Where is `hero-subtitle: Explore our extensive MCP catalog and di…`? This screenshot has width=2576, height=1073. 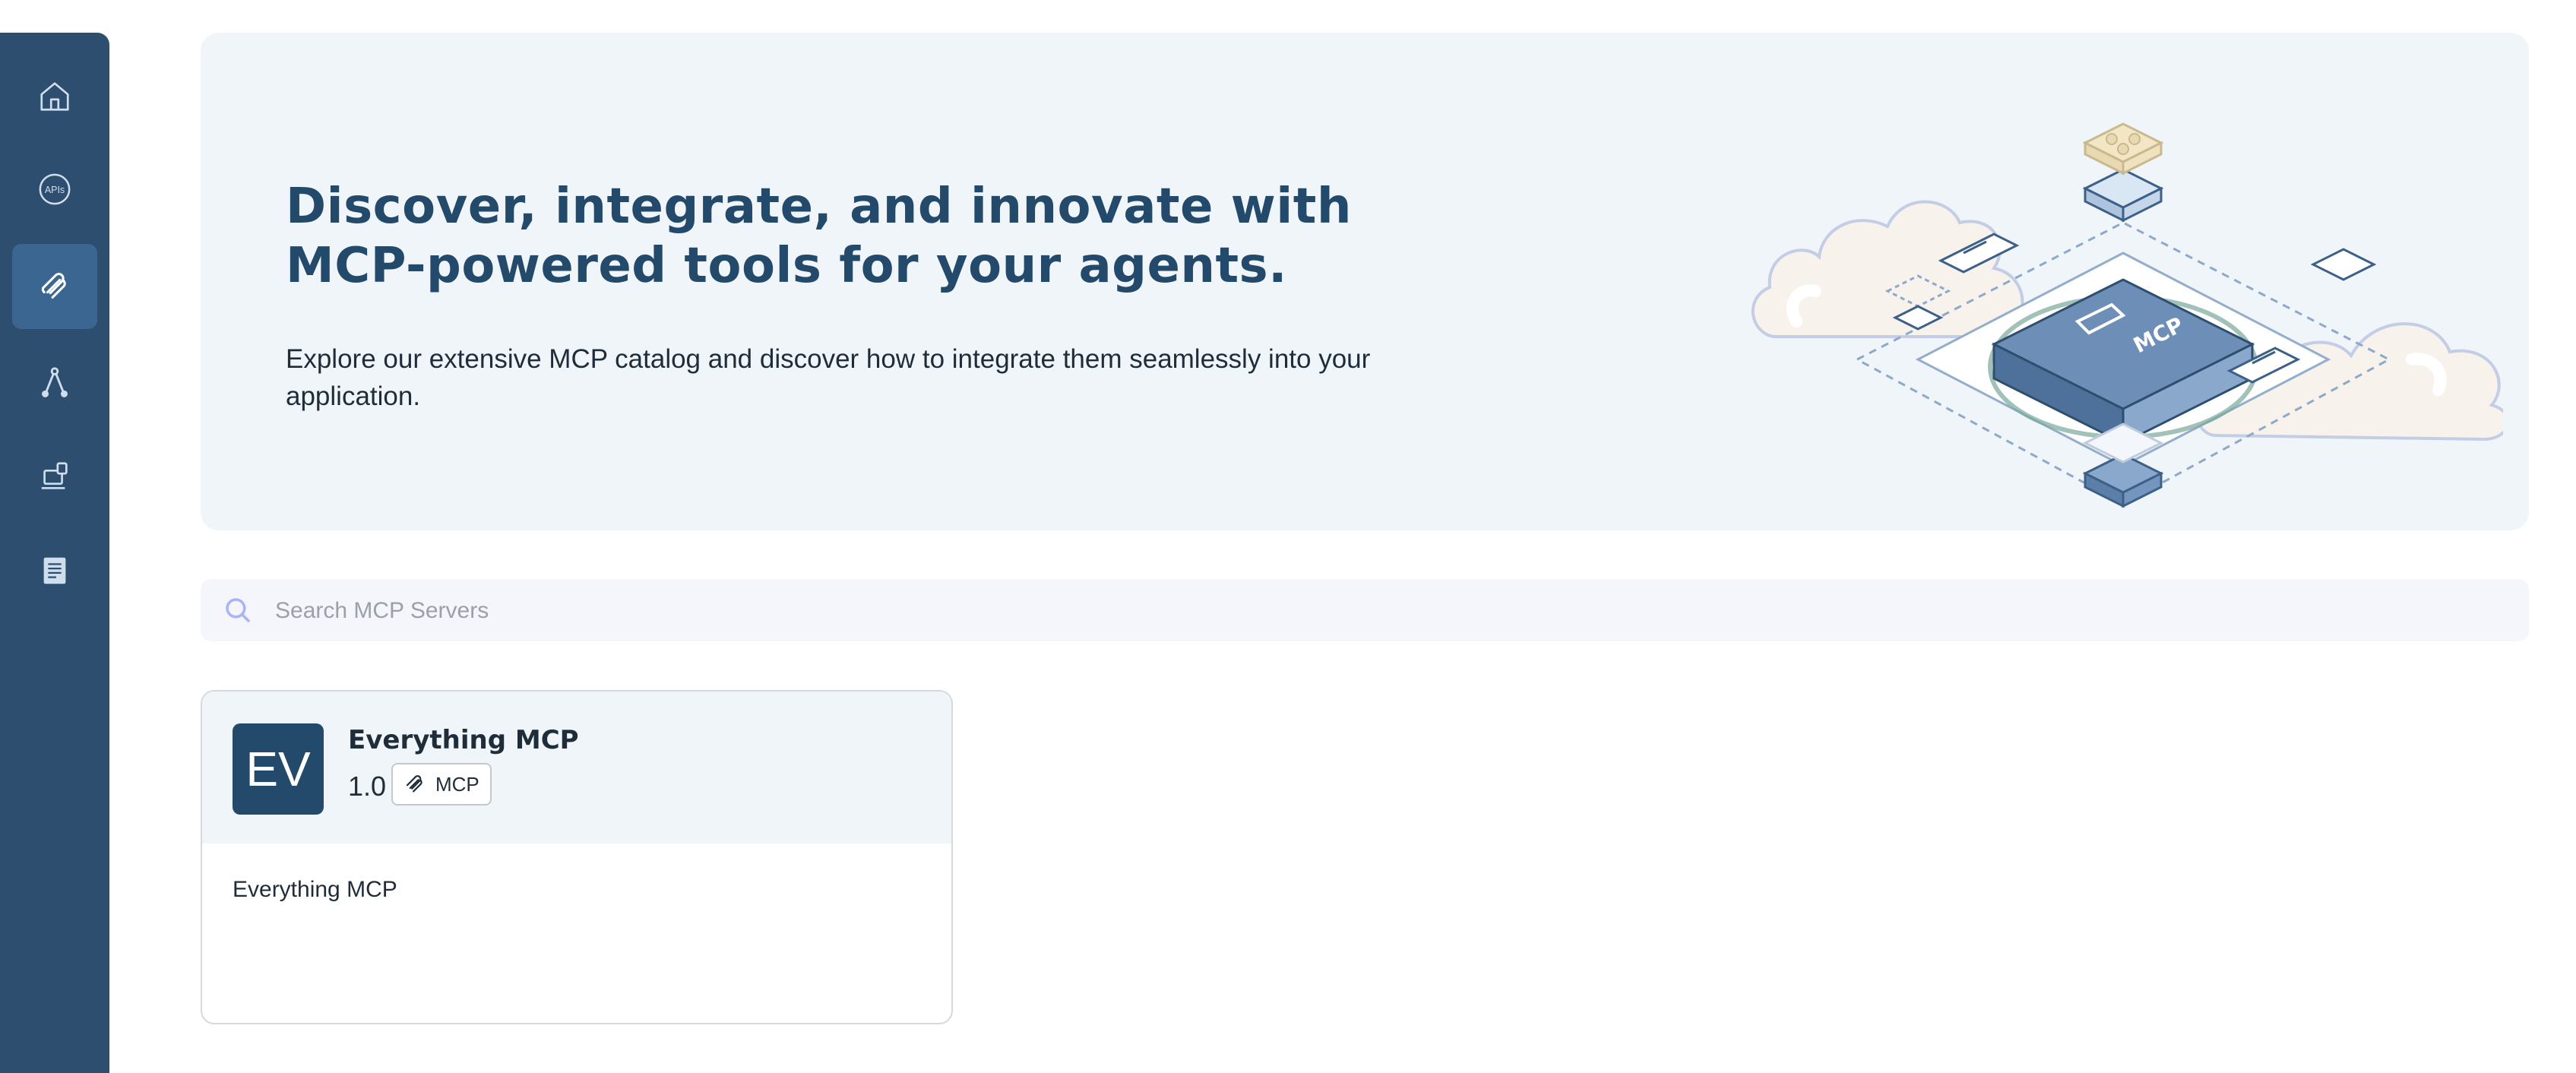 hero-subtitle: Explore our extensive MCP catalog and di… is located at coordinates (828, 377).